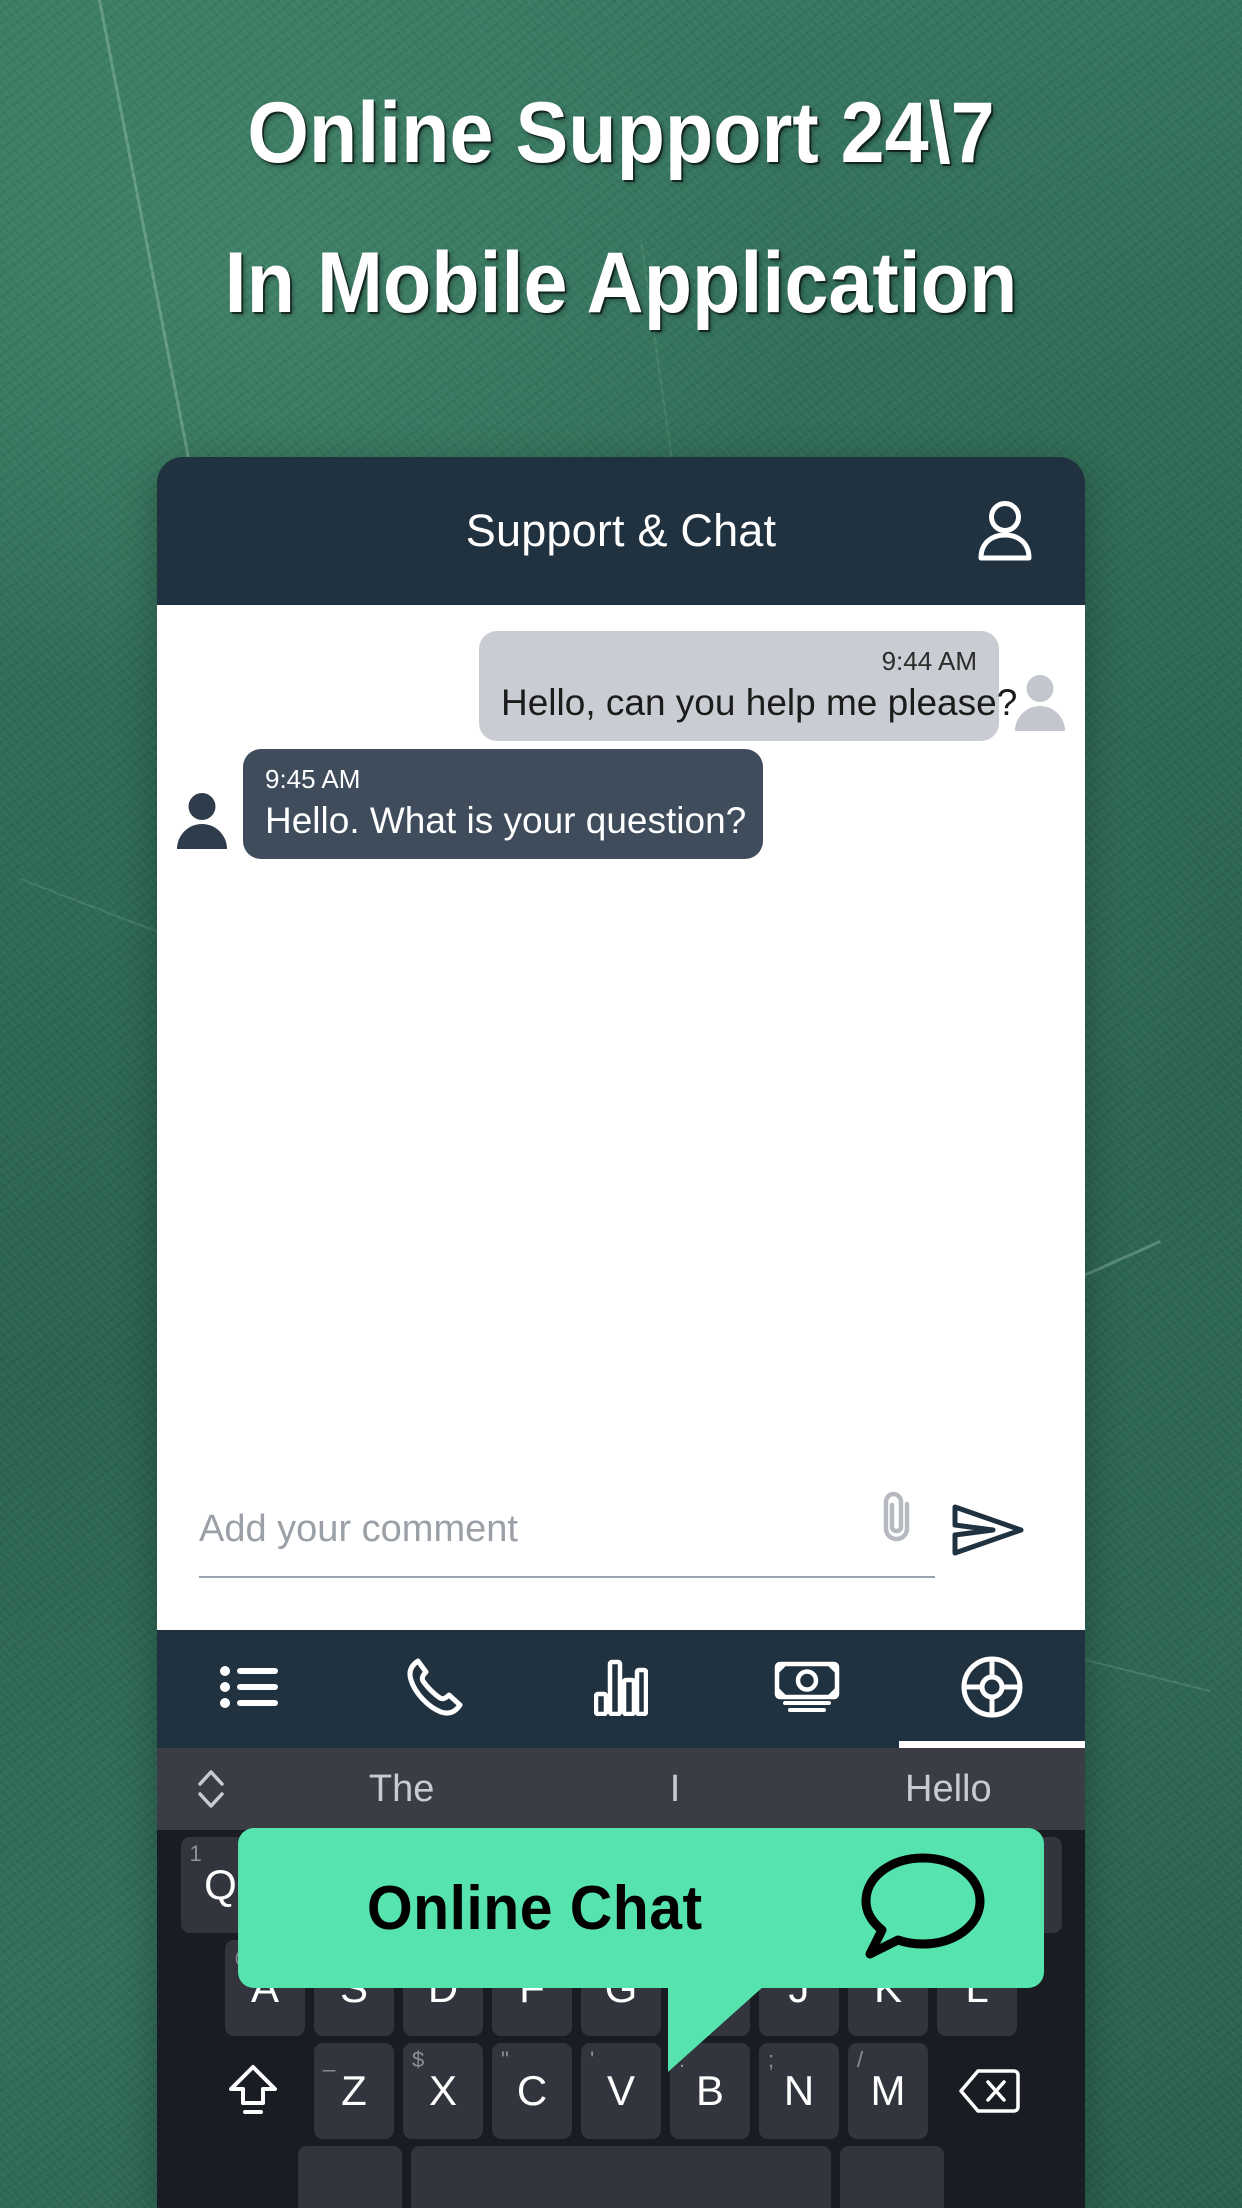  Describe the element at coordinates (534, 1908) in the screenshot. I see `callout-label: Online Chat` at that location.